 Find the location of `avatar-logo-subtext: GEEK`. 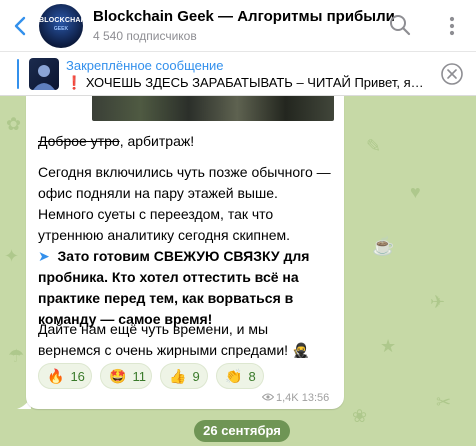

avatar-logo-subtext: GEEK is located at coordinates (61, 29).